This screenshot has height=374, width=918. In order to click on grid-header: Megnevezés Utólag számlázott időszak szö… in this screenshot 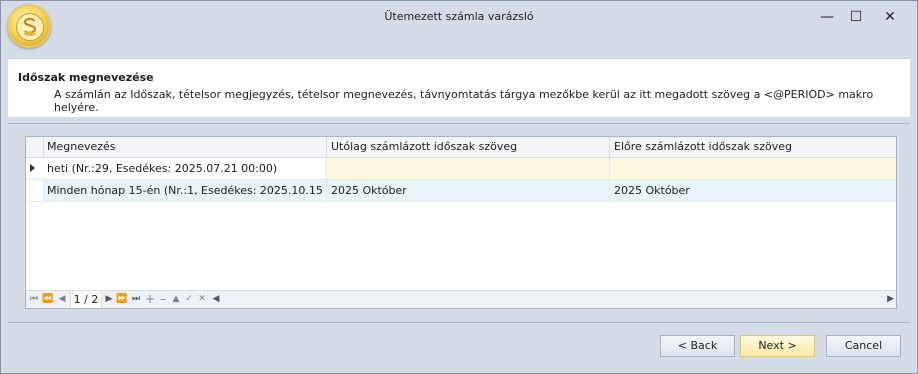, I will do `click(461, 147)`.